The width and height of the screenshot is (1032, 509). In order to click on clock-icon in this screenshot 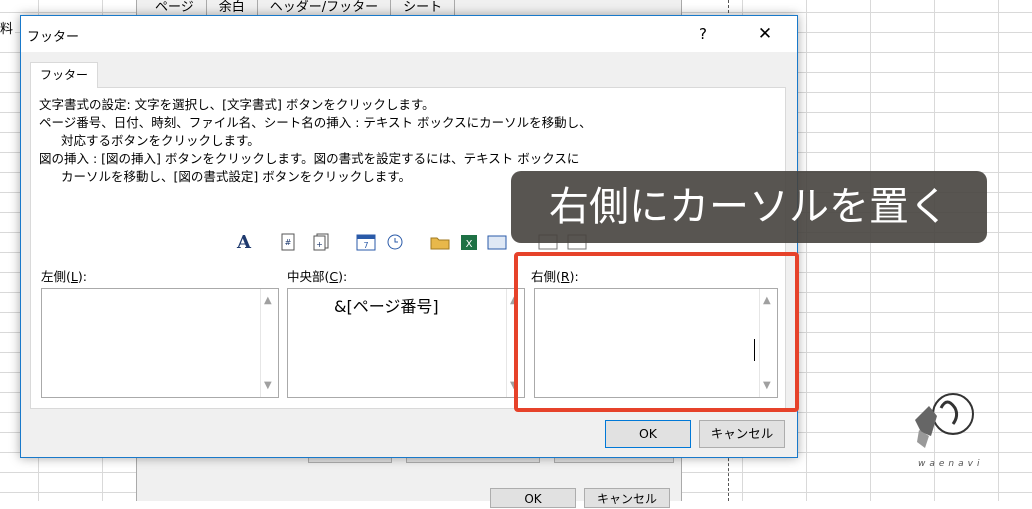, I will do `click(395, 242)`.